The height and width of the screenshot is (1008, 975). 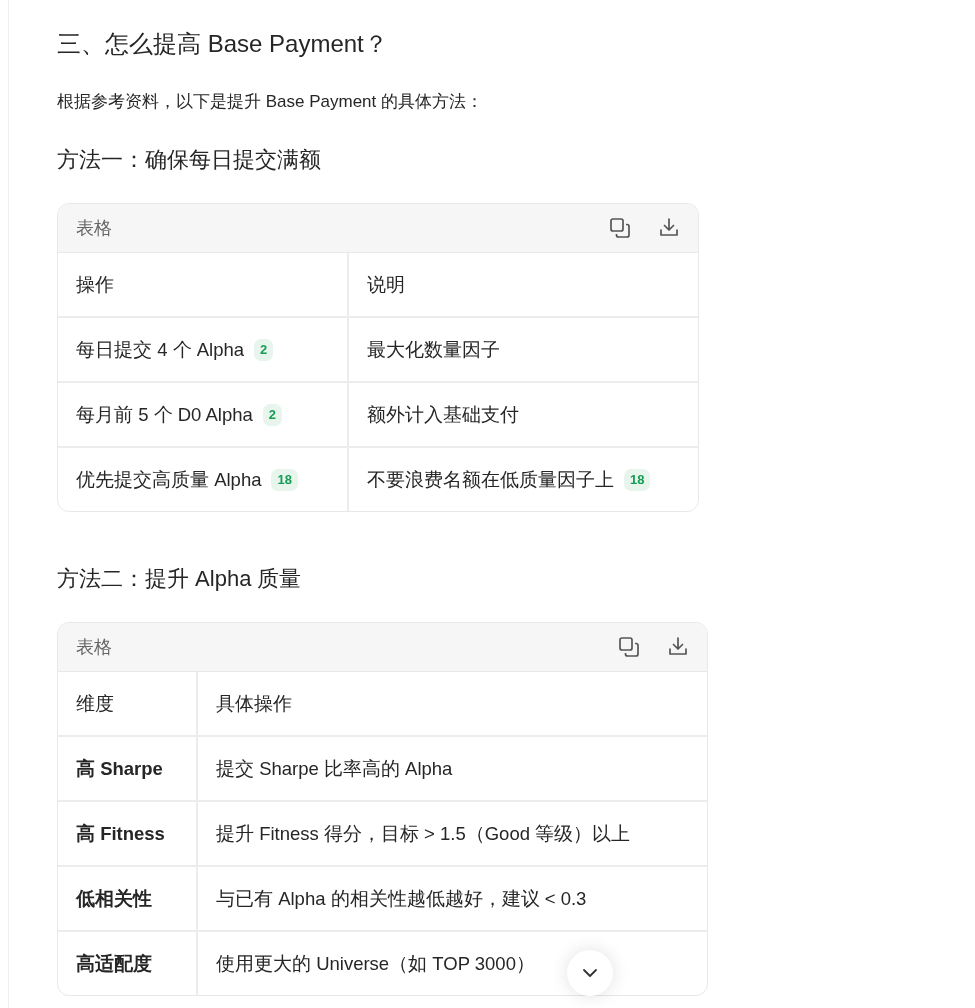 What do you see at coordinates (120, 834) in the screenshot?
I see `table-cell-text: 高 Fitness` at bounding box center [120, 834].